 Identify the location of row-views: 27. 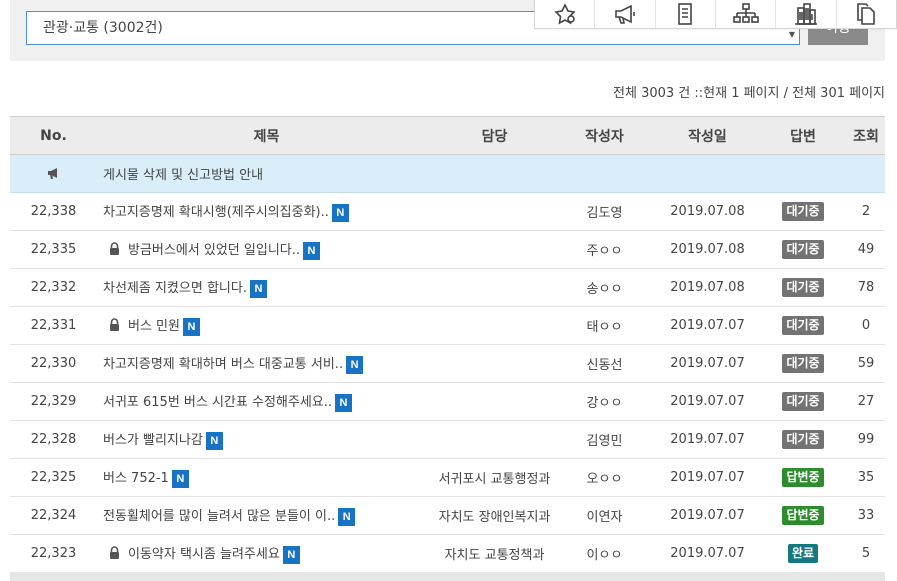
(866, 401).